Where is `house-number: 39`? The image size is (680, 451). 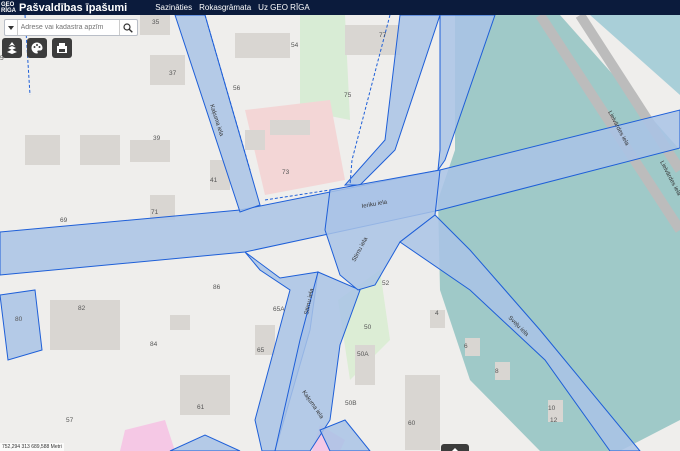 house-number: 39 is located at coordinates (157, 138).